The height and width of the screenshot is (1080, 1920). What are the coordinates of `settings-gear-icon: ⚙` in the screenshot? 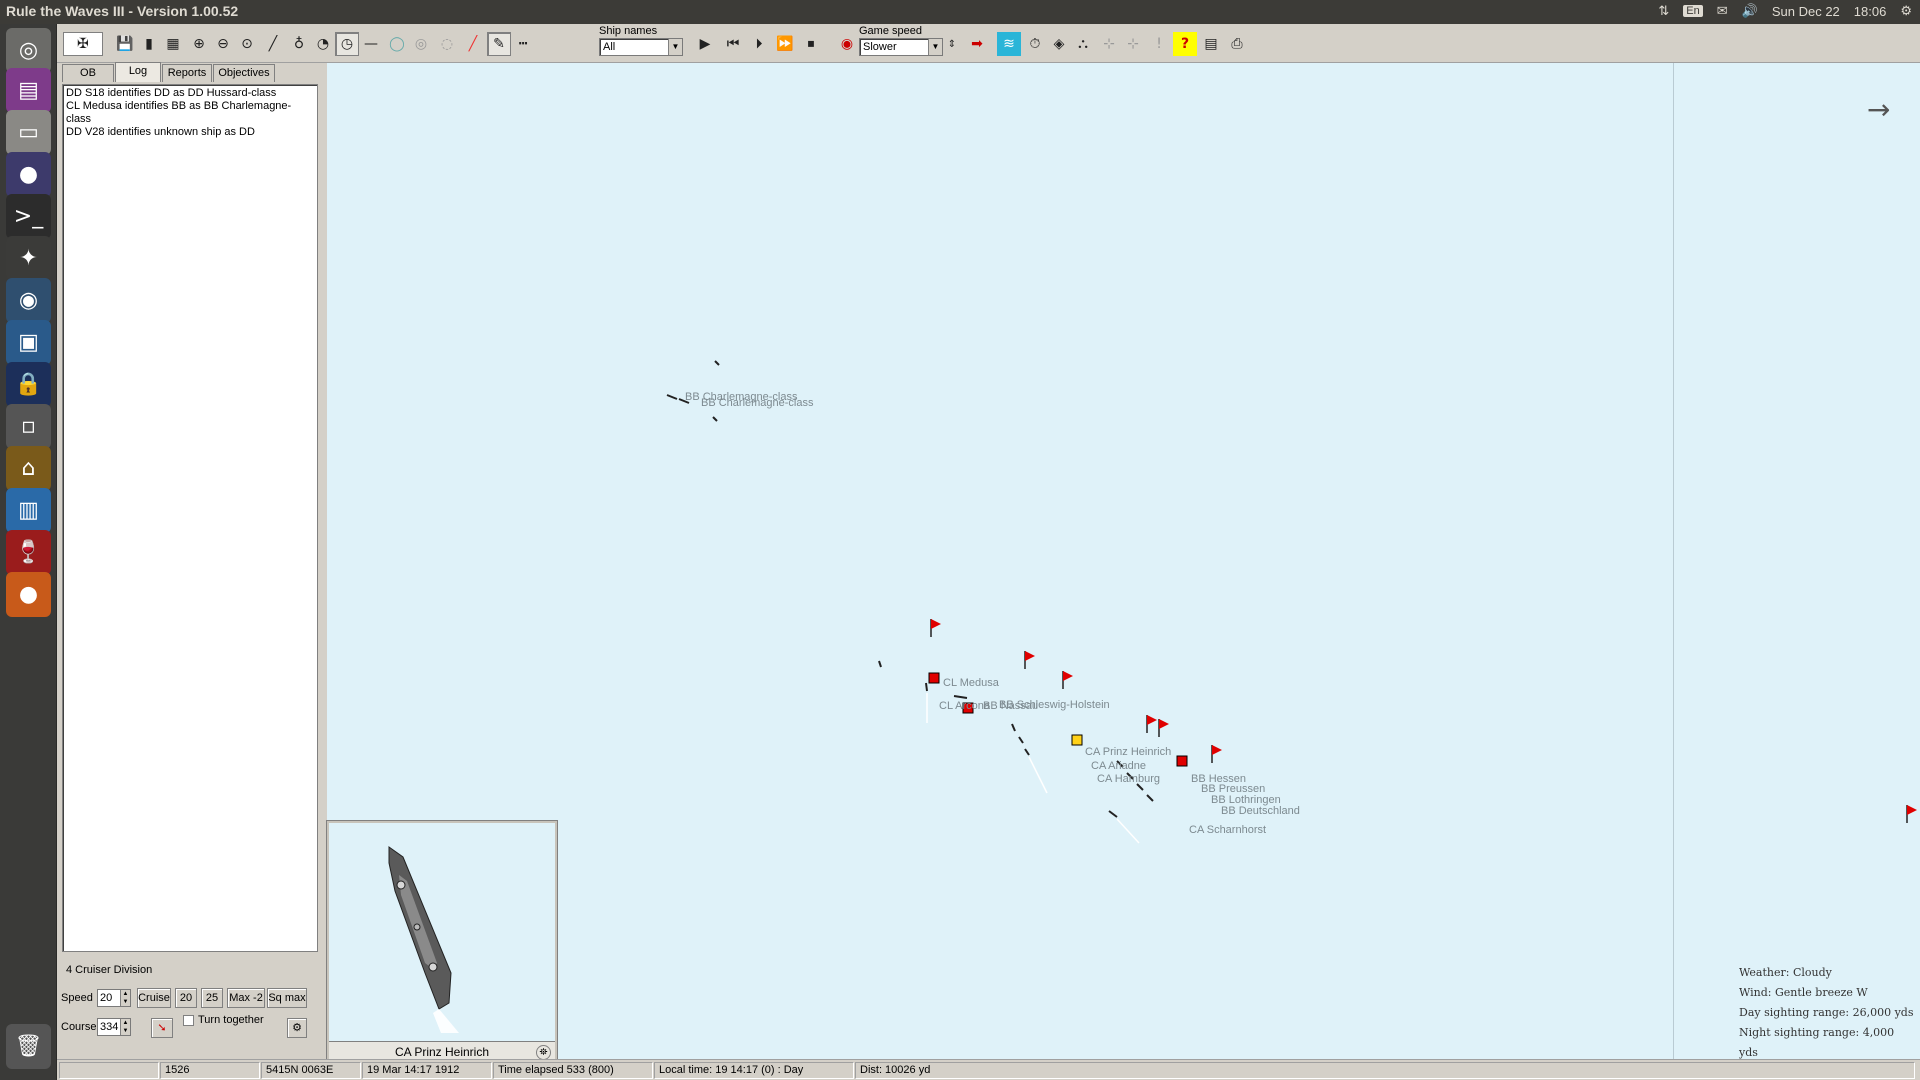 It's located at (1906, 11).